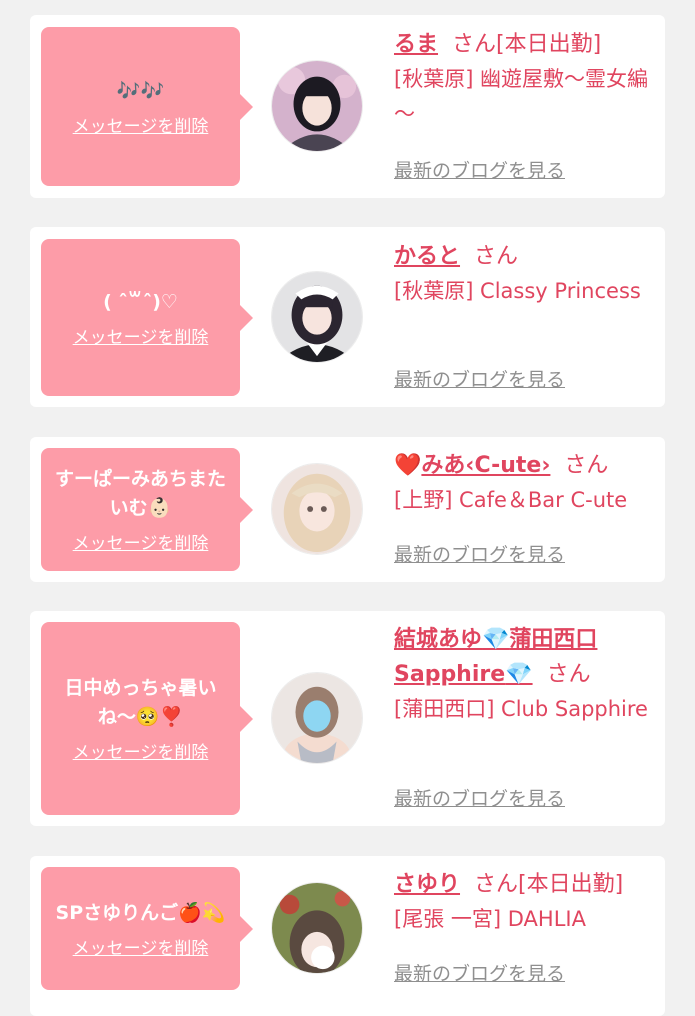  I want to click on cast-info: るま さん[本日出勤] [秋葉原] 幽遊屋敷～霊女編～, so click(524, 79).